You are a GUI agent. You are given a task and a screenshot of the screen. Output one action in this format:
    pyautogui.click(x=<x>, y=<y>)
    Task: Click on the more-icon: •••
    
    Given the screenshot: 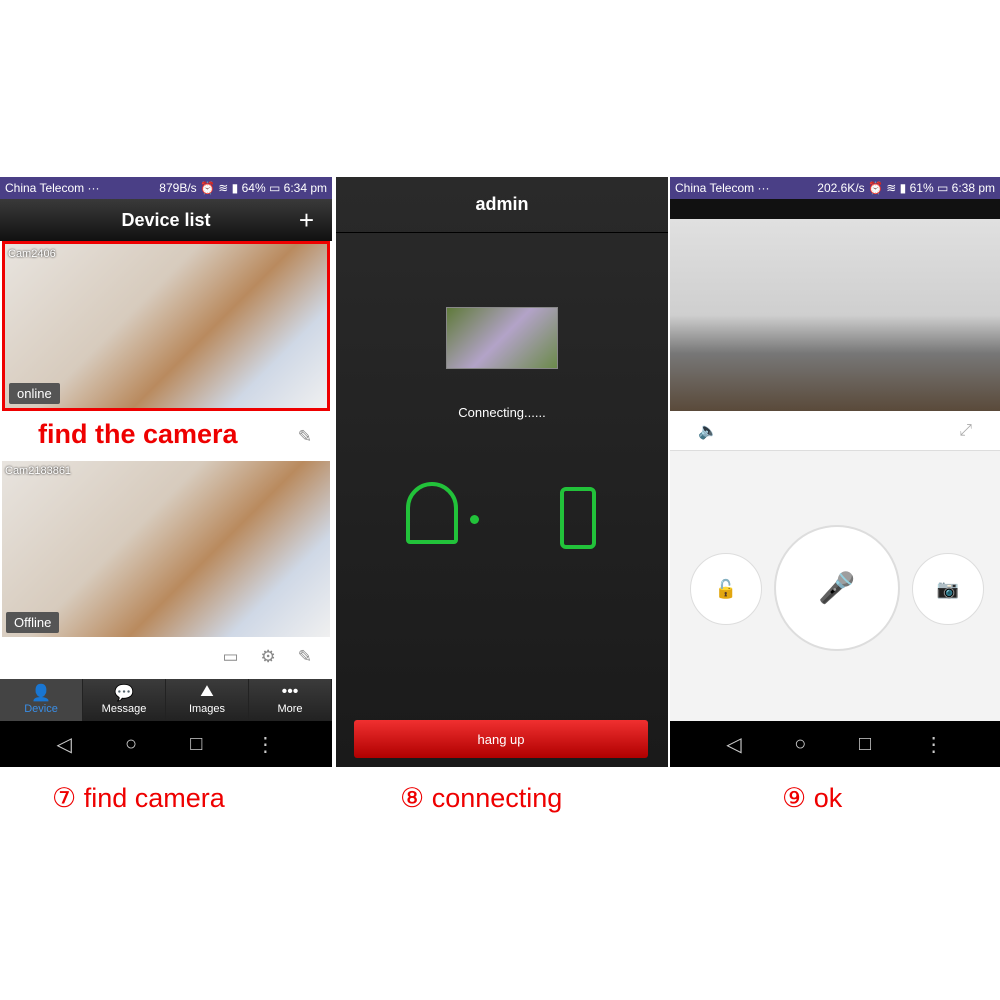 What is the action you would take?
    pyautogui.click(x=290, y=691)
    